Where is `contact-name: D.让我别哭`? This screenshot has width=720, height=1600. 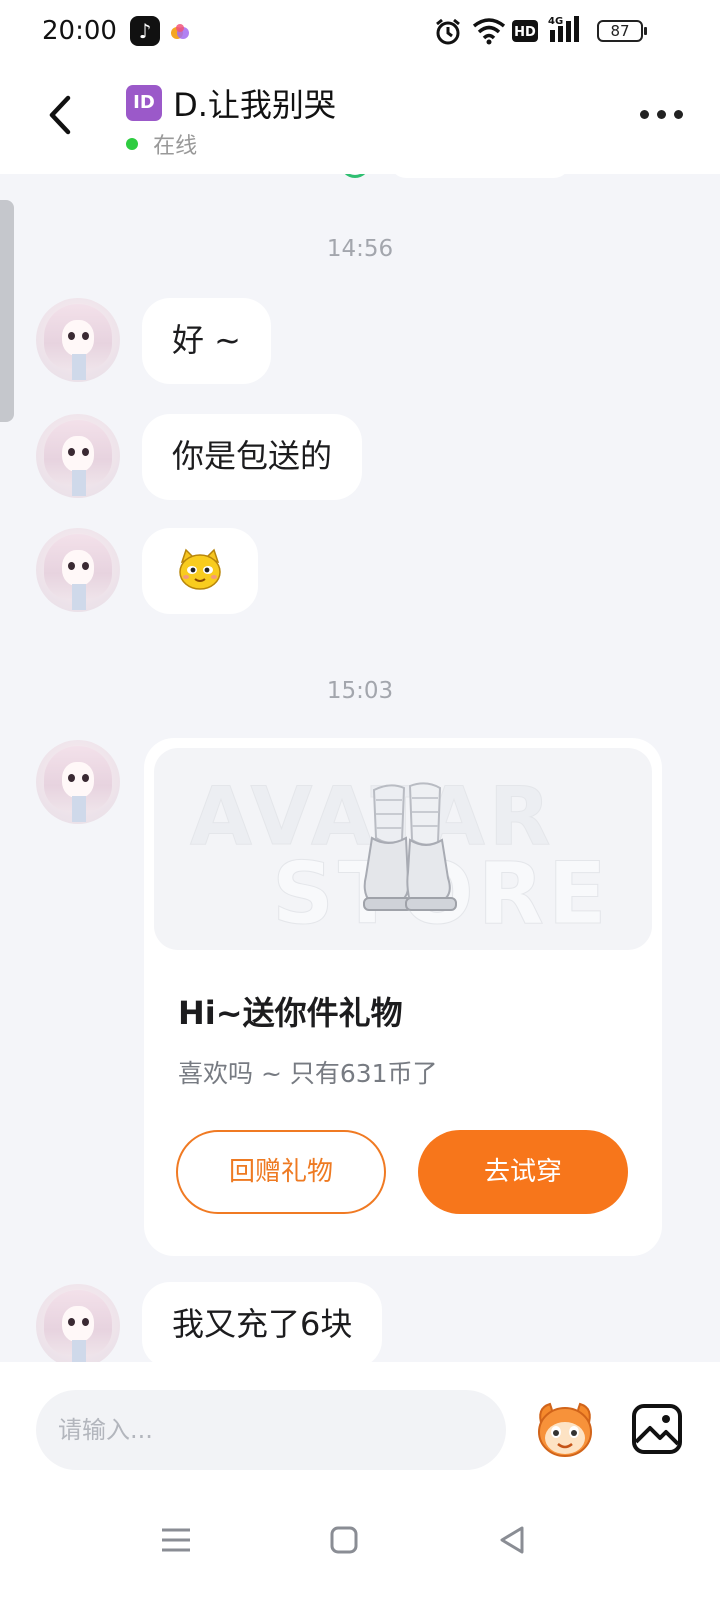
contact-name: D.让我别哭 is located at coordinates (254, 105).